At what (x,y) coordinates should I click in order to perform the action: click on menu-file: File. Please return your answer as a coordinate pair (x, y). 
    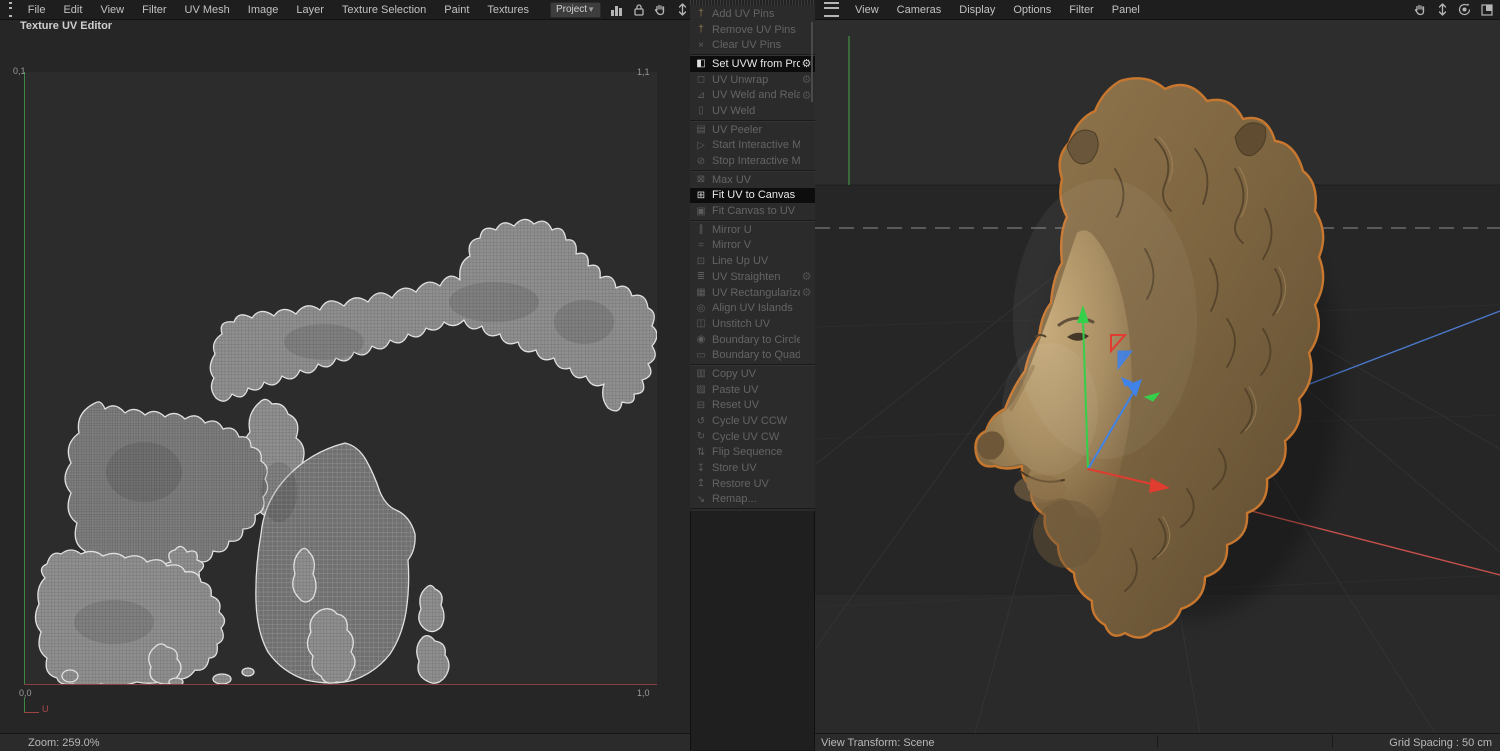
    Looking at the image, I should click on (37, 10).